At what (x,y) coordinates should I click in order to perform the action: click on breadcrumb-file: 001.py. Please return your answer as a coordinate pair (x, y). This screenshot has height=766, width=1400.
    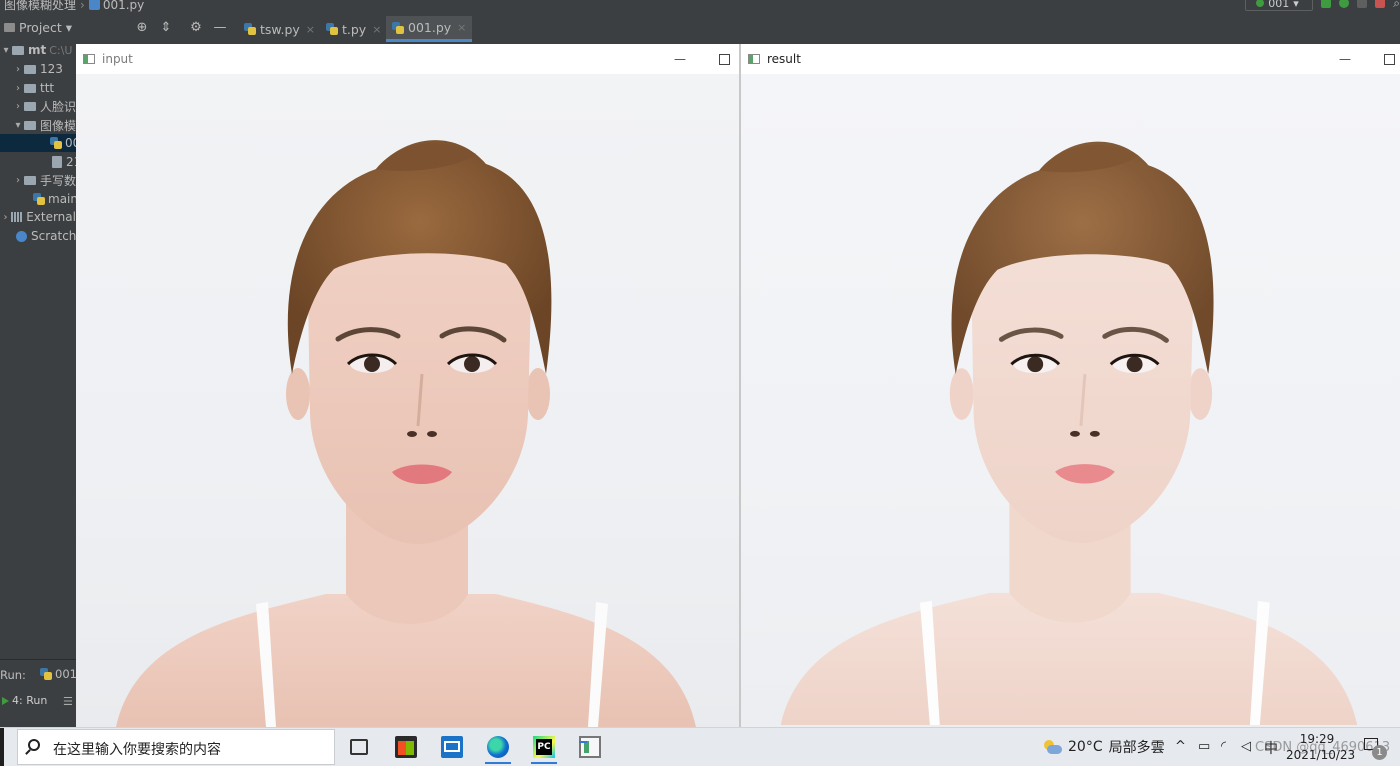
    Looking at the image, I should click on (123, 6).